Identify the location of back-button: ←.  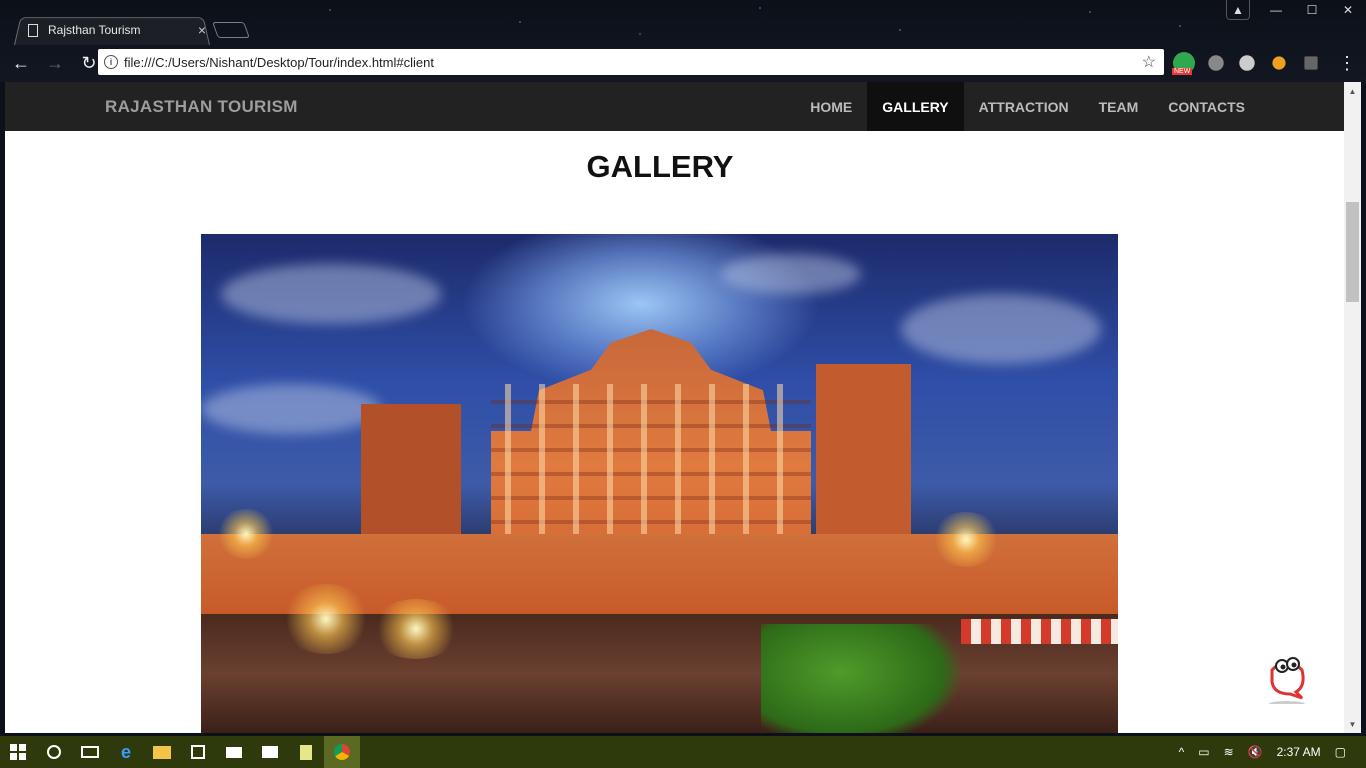
(21, 63).